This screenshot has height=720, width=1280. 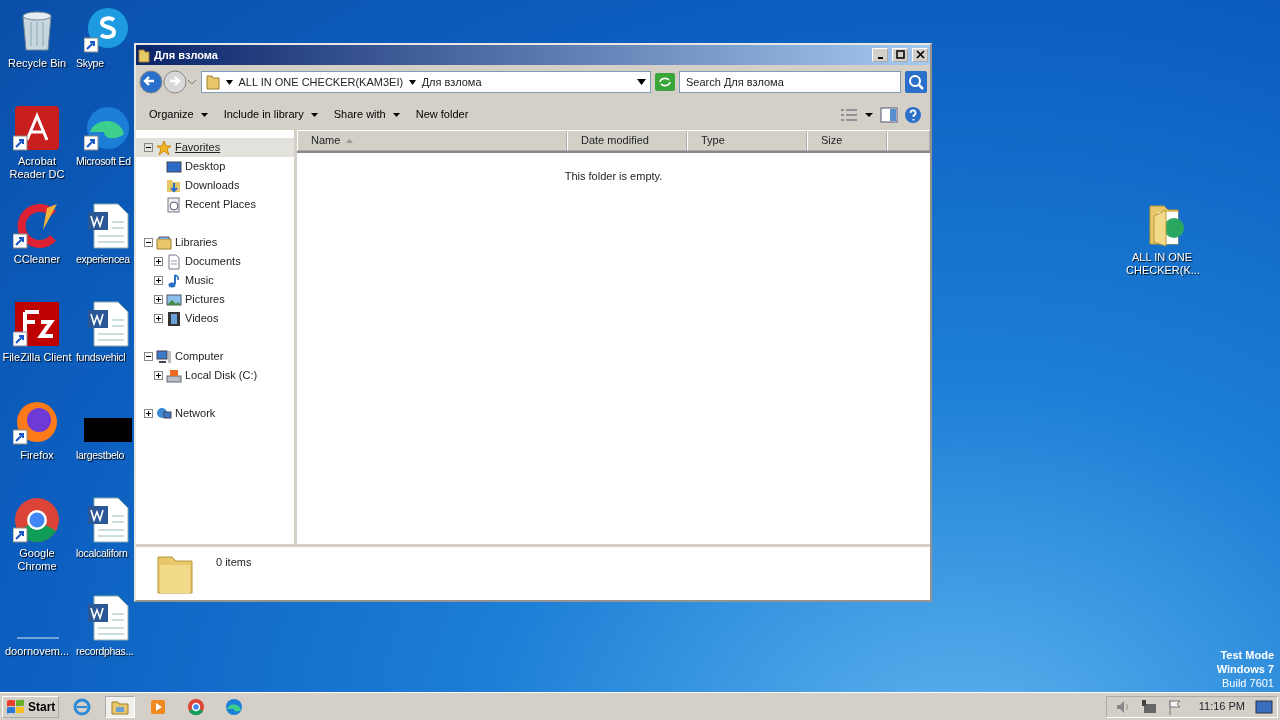 I want to click on network-icon, so click(x=1149, y=706).